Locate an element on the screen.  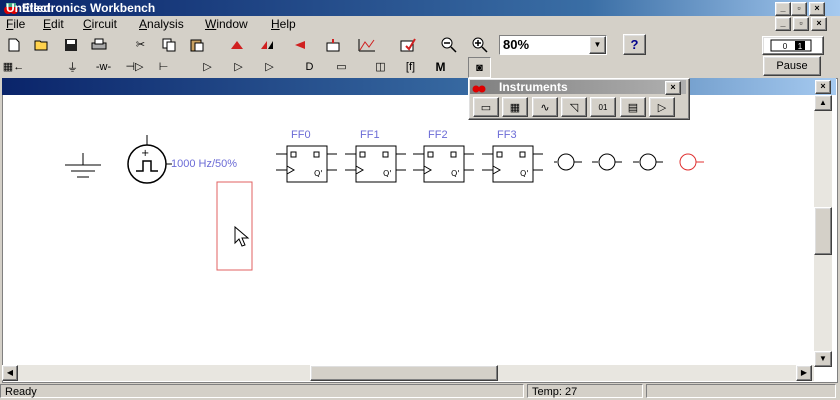
vertical-scrollbar: ▲ ▼ is located at coordinates (823, 231).